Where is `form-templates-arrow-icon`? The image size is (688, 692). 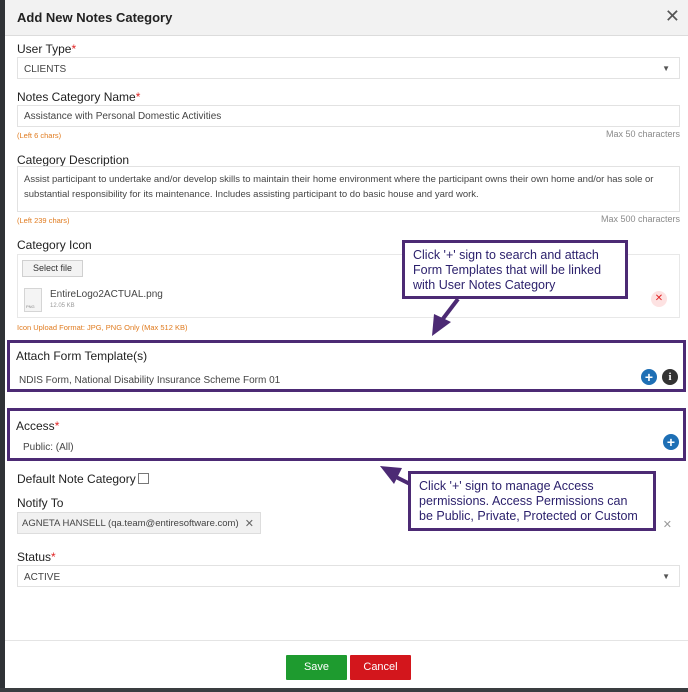 form-templates-arrow-icon is located at coordinates (446, 316).